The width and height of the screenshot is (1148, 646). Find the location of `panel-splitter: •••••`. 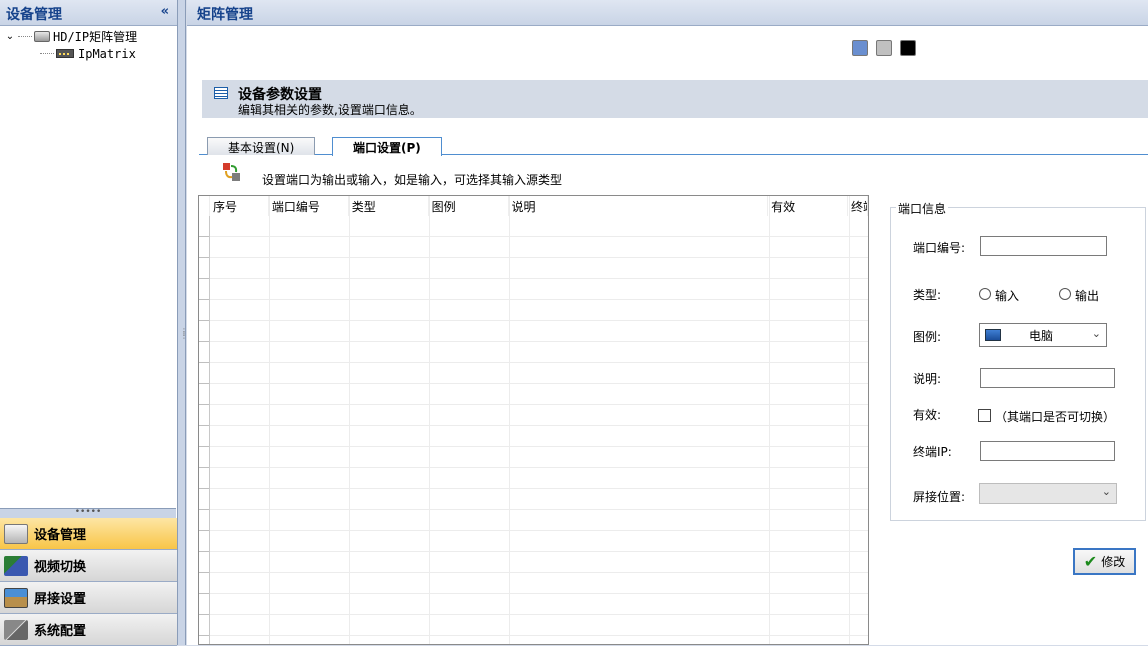

panel-splitter: ••••• is located at coordinates (88, 513).